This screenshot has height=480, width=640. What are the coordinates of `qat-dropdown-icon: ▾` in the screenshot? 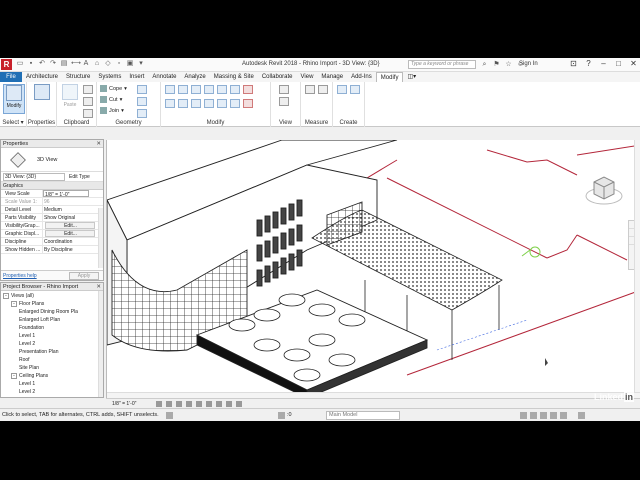 It's located at (141, 64).